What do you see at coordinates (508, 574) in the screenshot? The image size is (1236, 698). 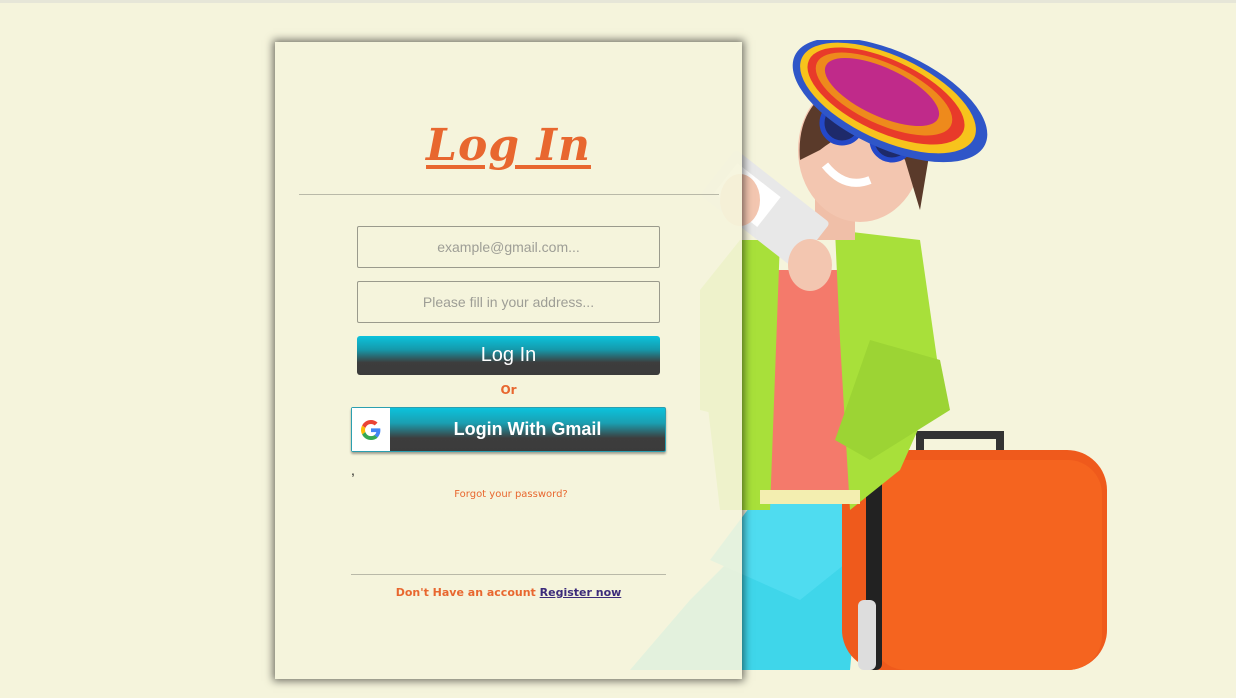 I see `bottom-divider` at bounding box center [508, 574].